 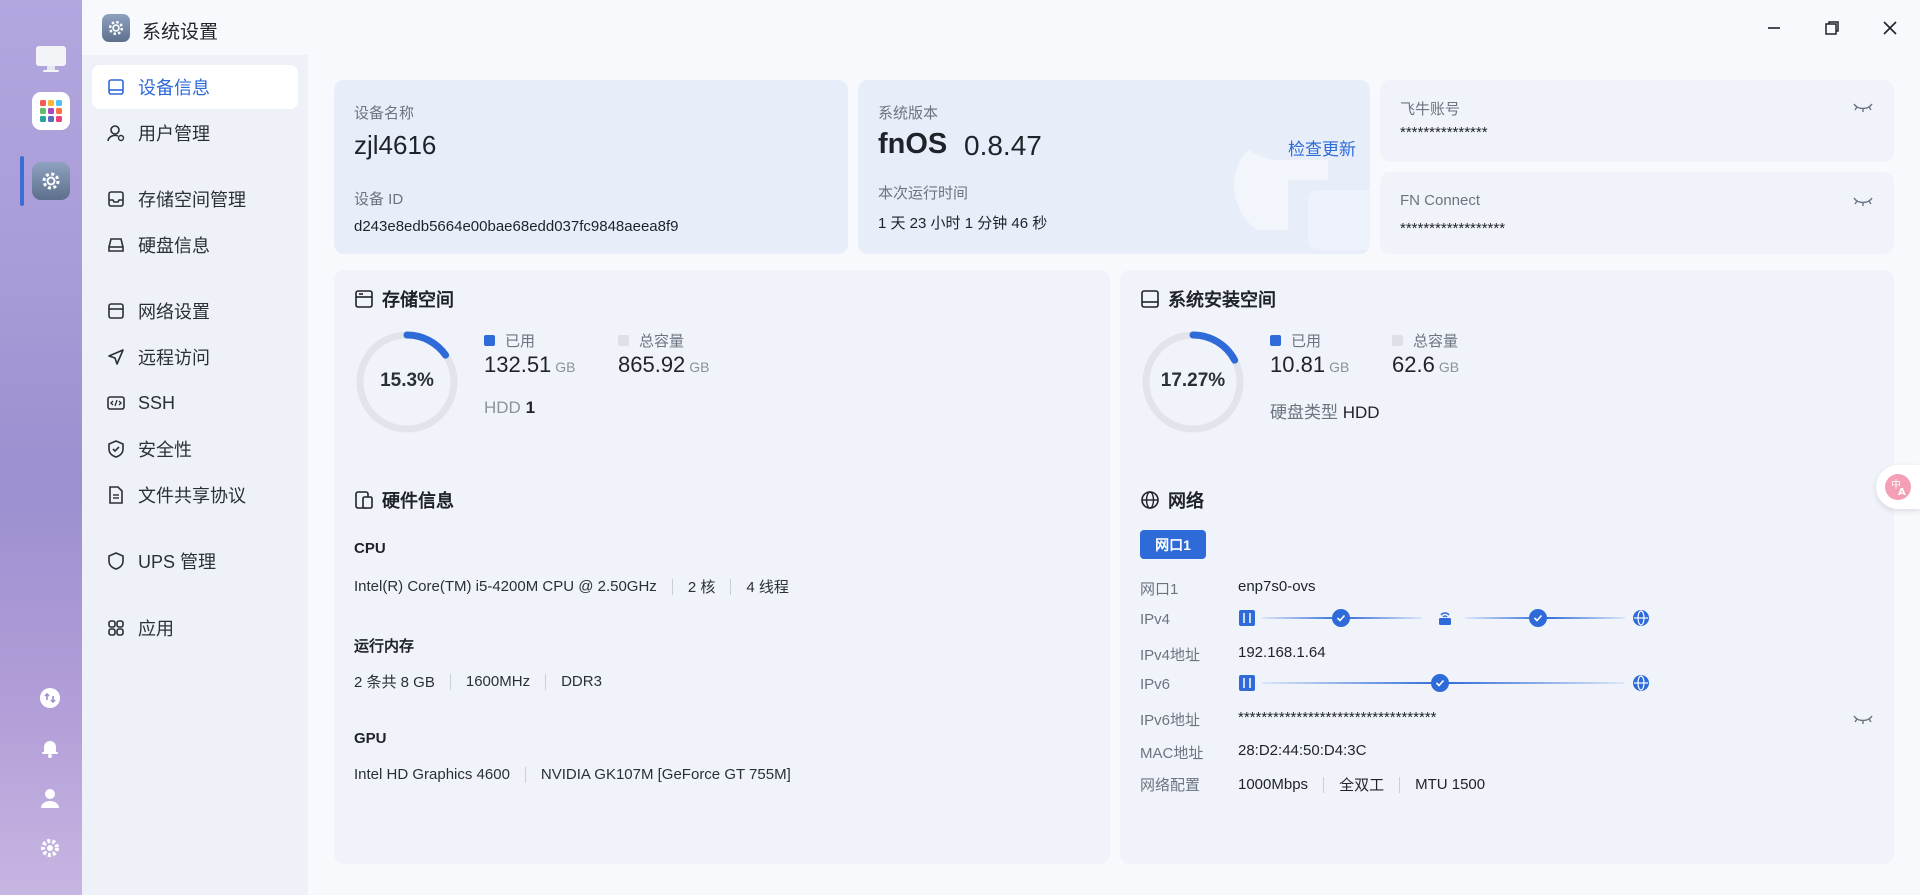 I want to click on sidebar-item-label: SSH, so click(x=157, y=402).